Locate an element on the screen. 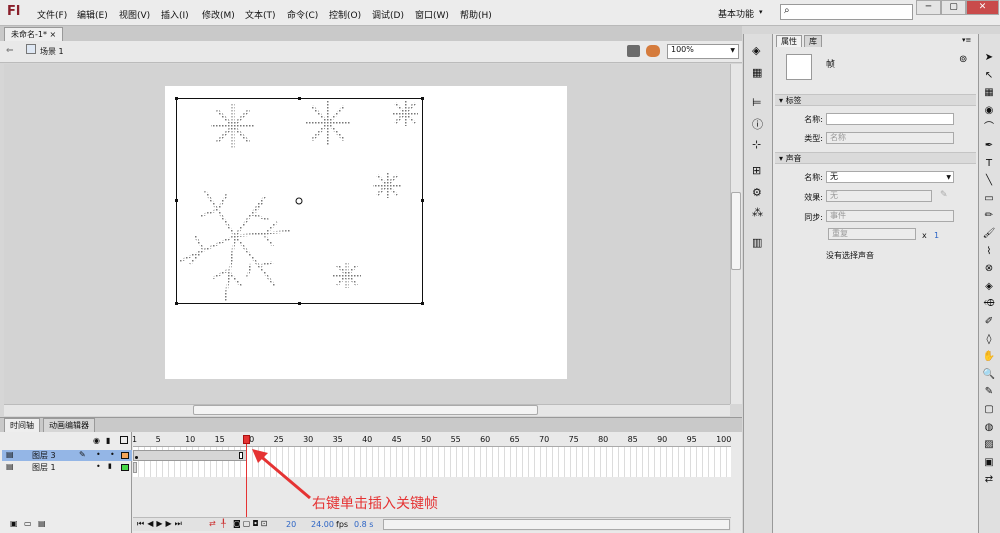  repeat-select: 重复 is located at coordinates (872, 234).